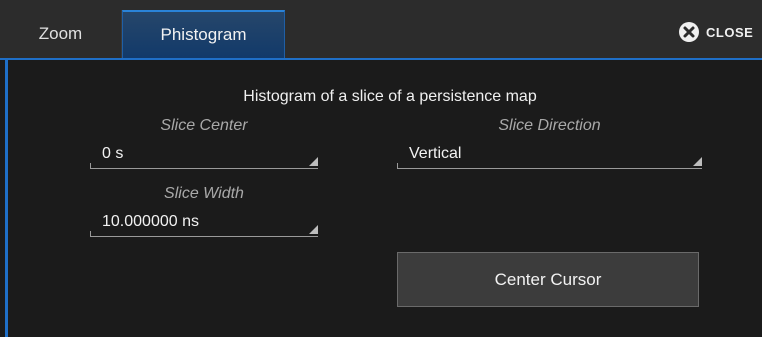  Describe the element at coordinates (204, 193) in the screenshot. I see `slice-width-label: Slice Width` at that location.